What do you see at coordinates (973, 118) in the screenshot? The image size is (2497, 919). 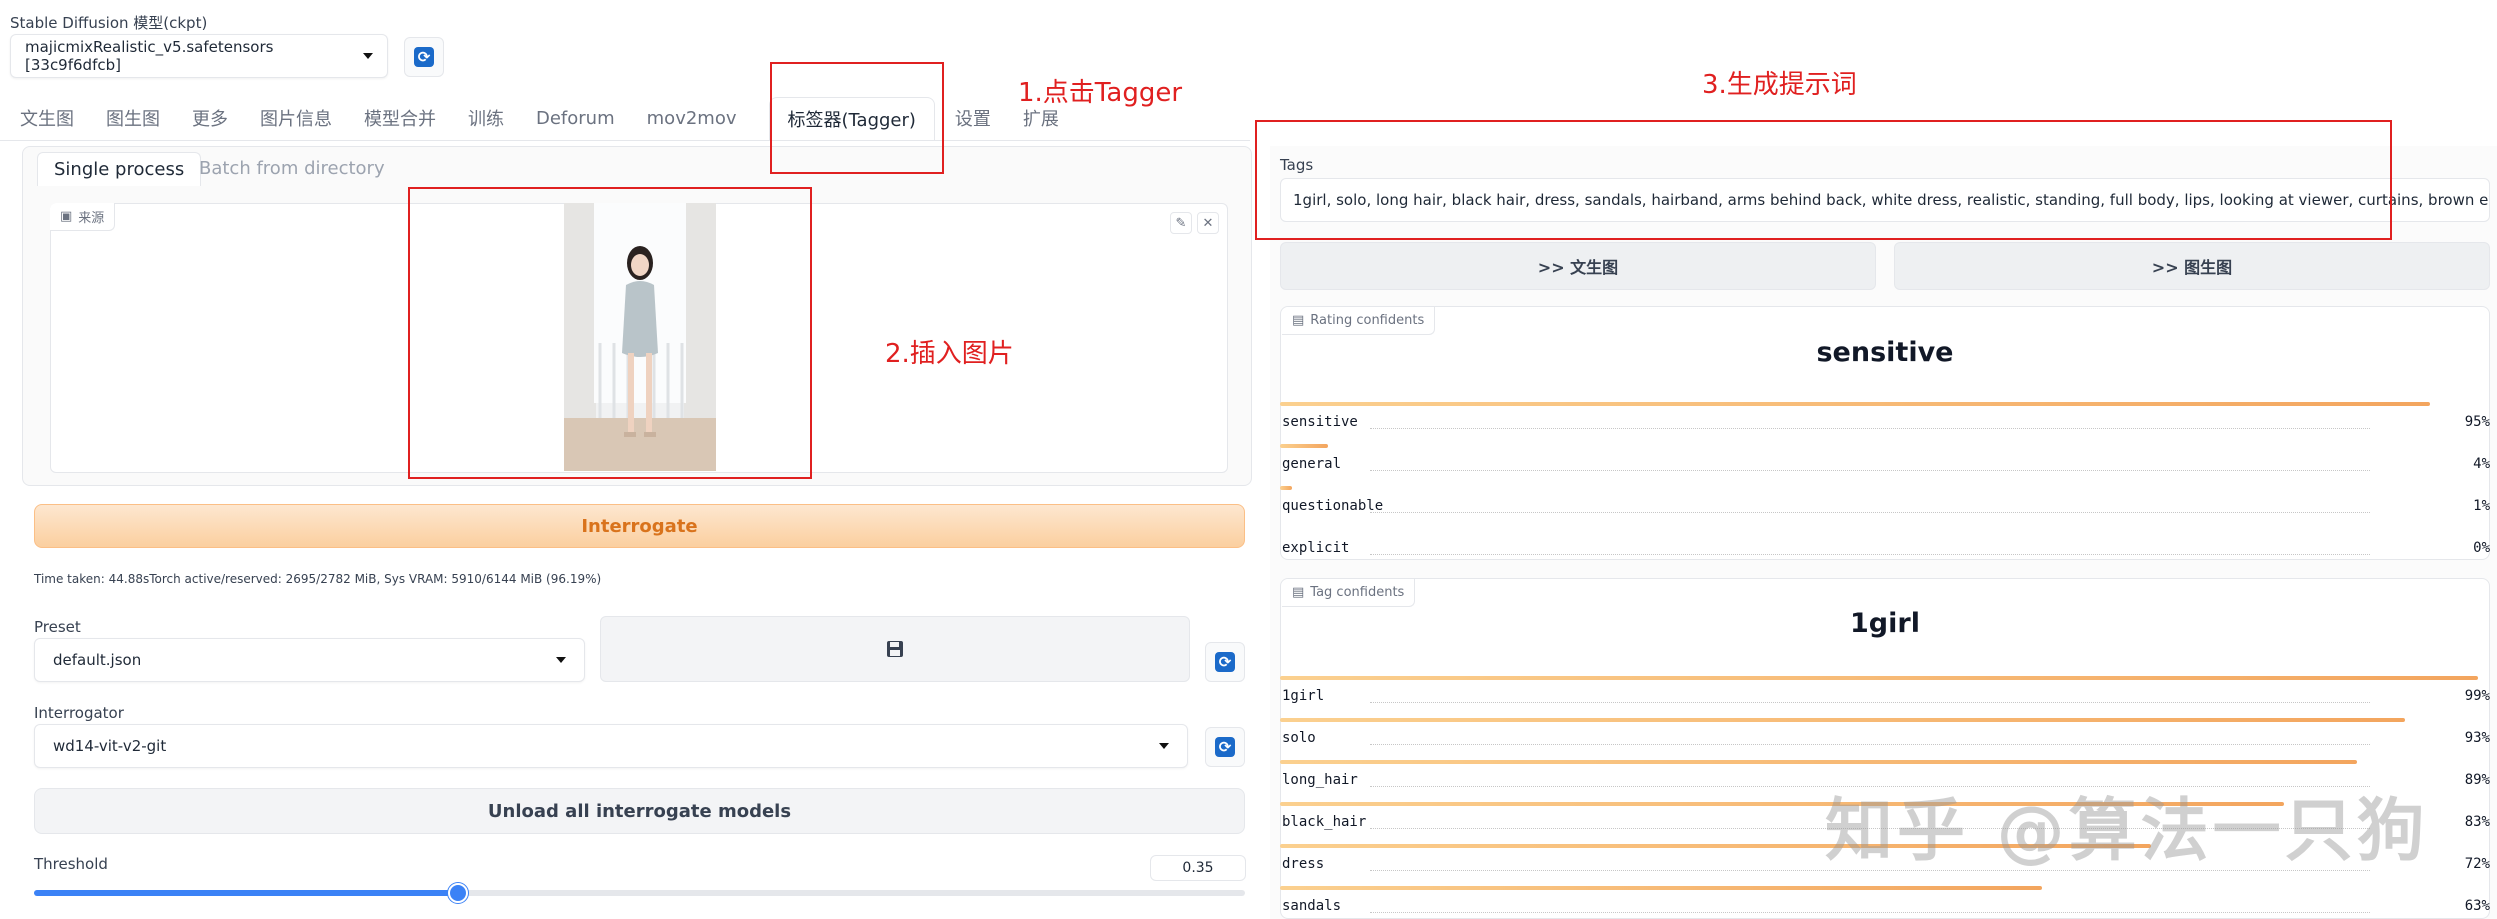 I see `tab-settings: 设置` at bounding box center [973, 118].